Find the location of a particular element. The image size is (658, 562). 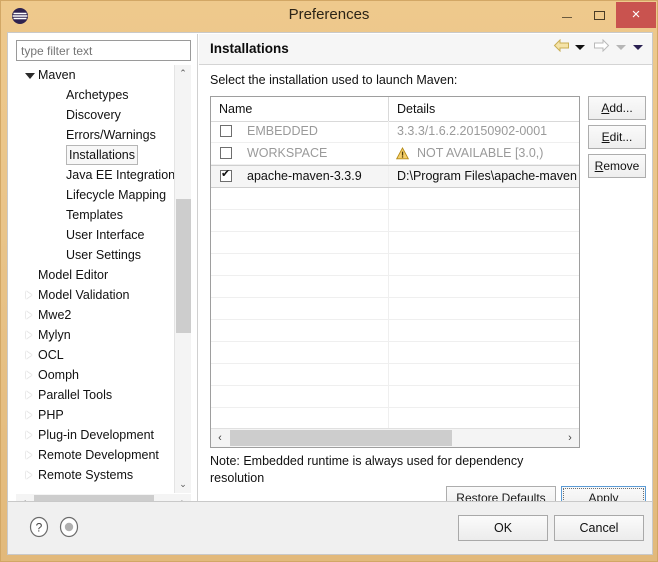

sidebar-item-maven: Maven is located at coordinates (95, 75).